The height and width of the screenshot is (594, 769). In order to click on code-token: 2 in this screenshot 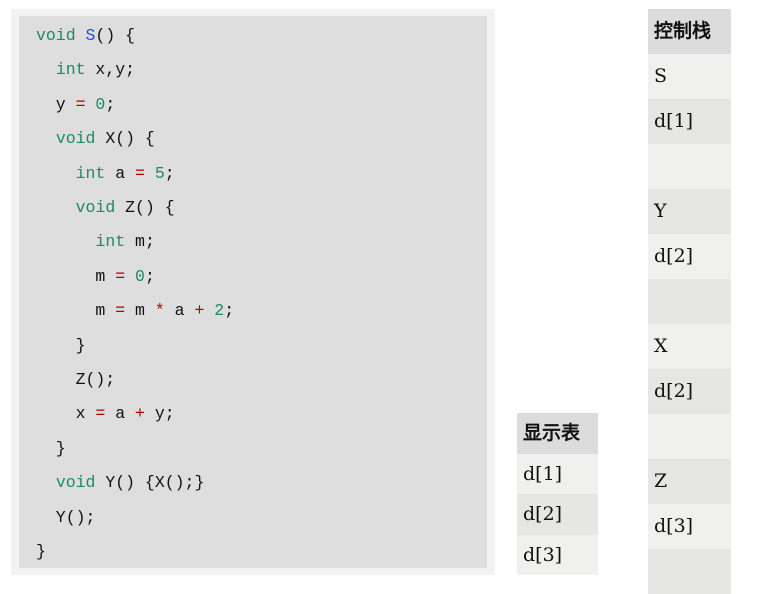, I will do `click(219, 311)`.